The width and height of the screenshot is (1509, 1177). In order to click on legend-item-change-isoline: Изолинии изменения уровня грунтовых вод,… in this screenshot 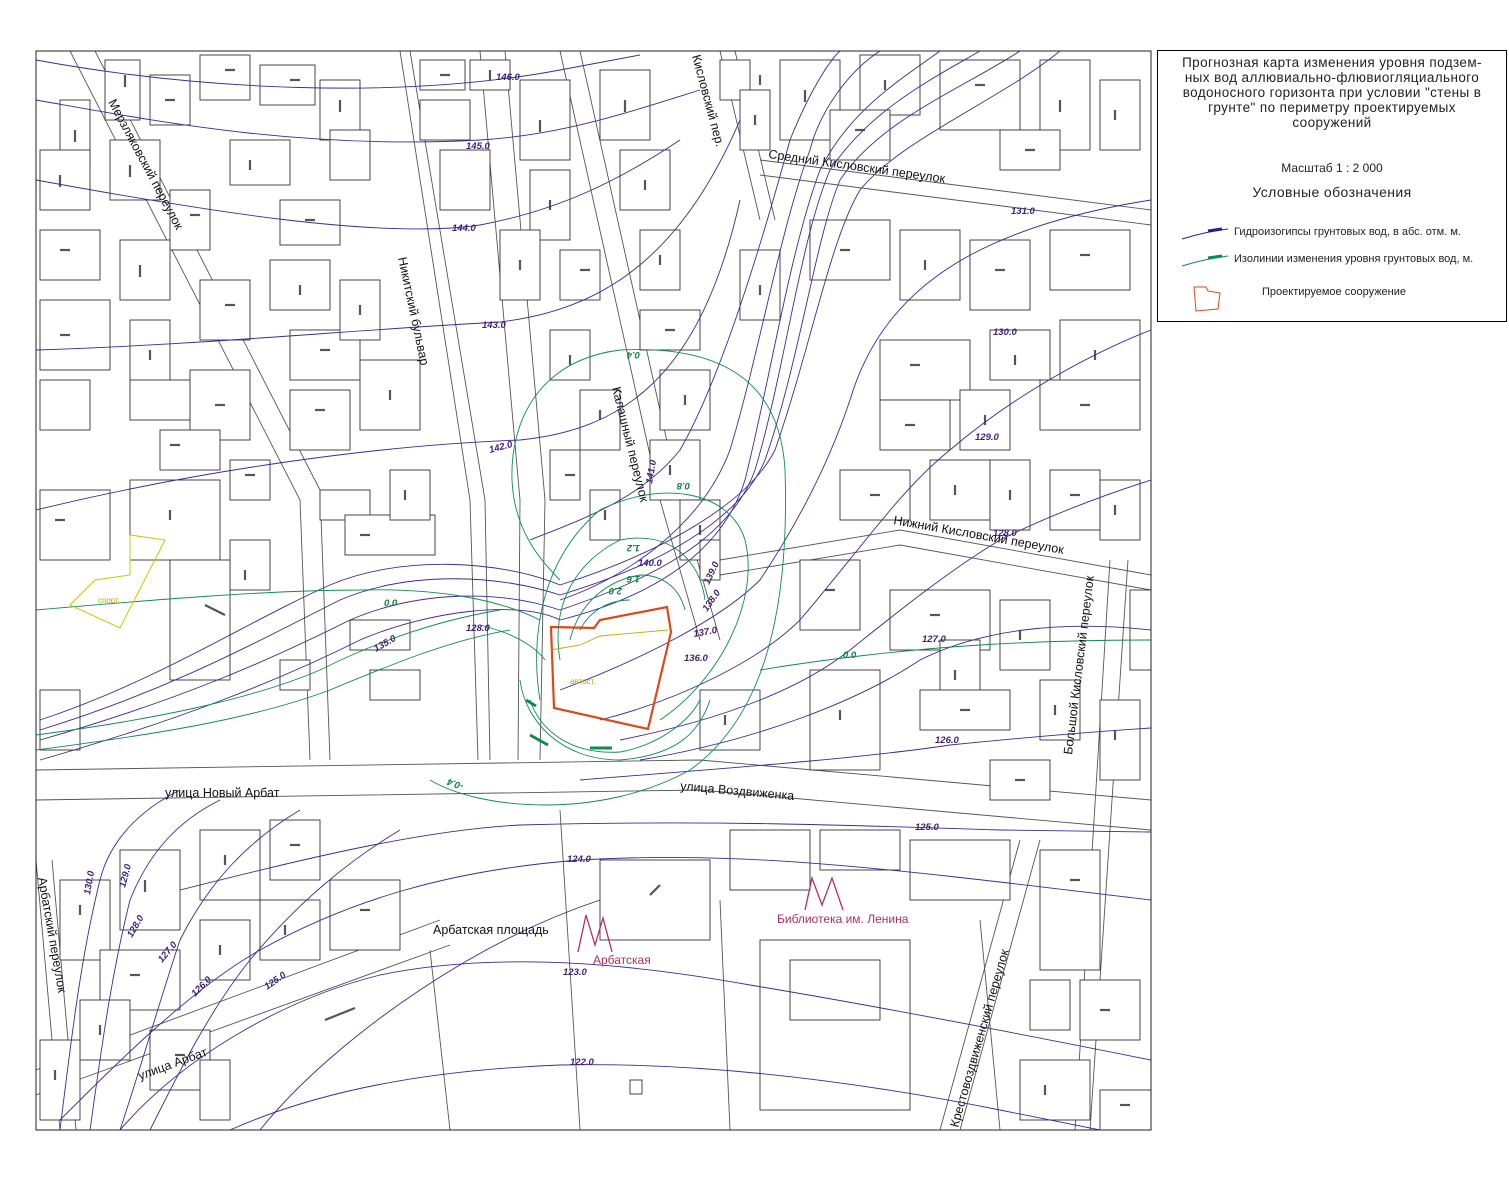, I will do `click(1340, 260)`.